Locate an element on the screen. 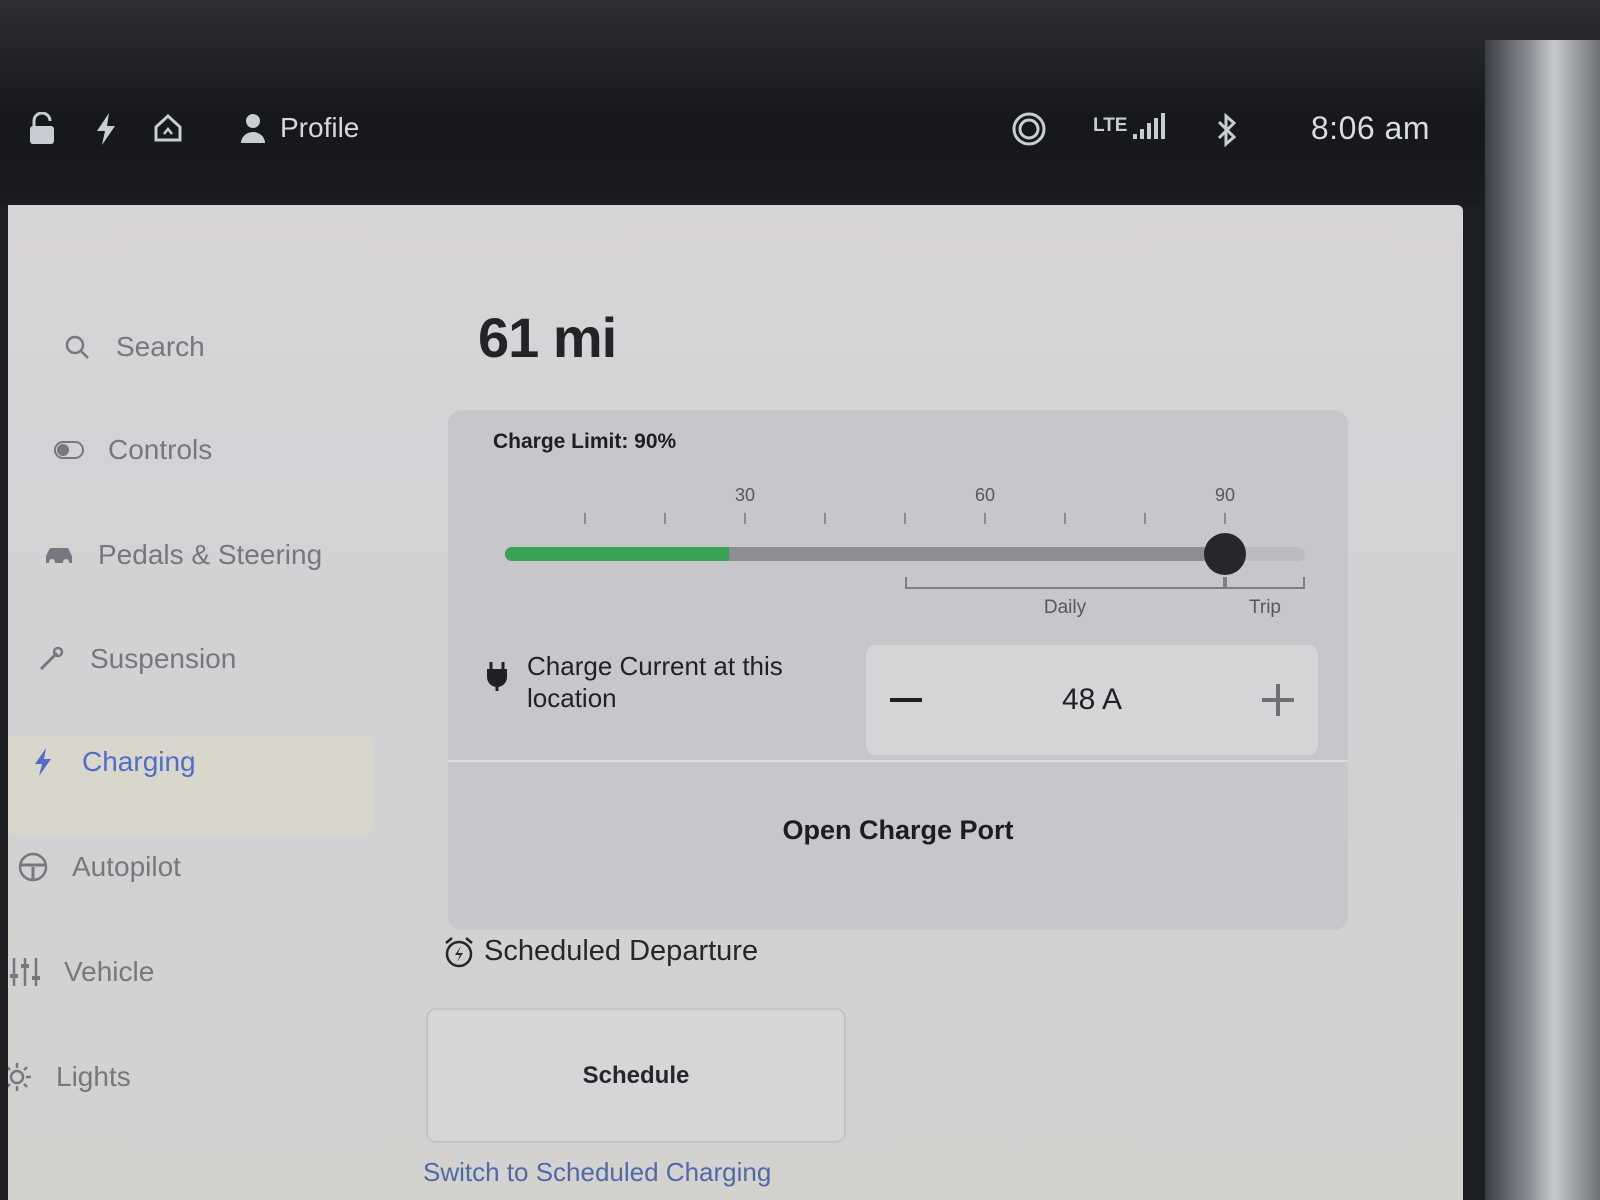 Image resolution: width=1600 pixels, height=1200 pixels. plus-icon is located at coordinates (1278, 700).